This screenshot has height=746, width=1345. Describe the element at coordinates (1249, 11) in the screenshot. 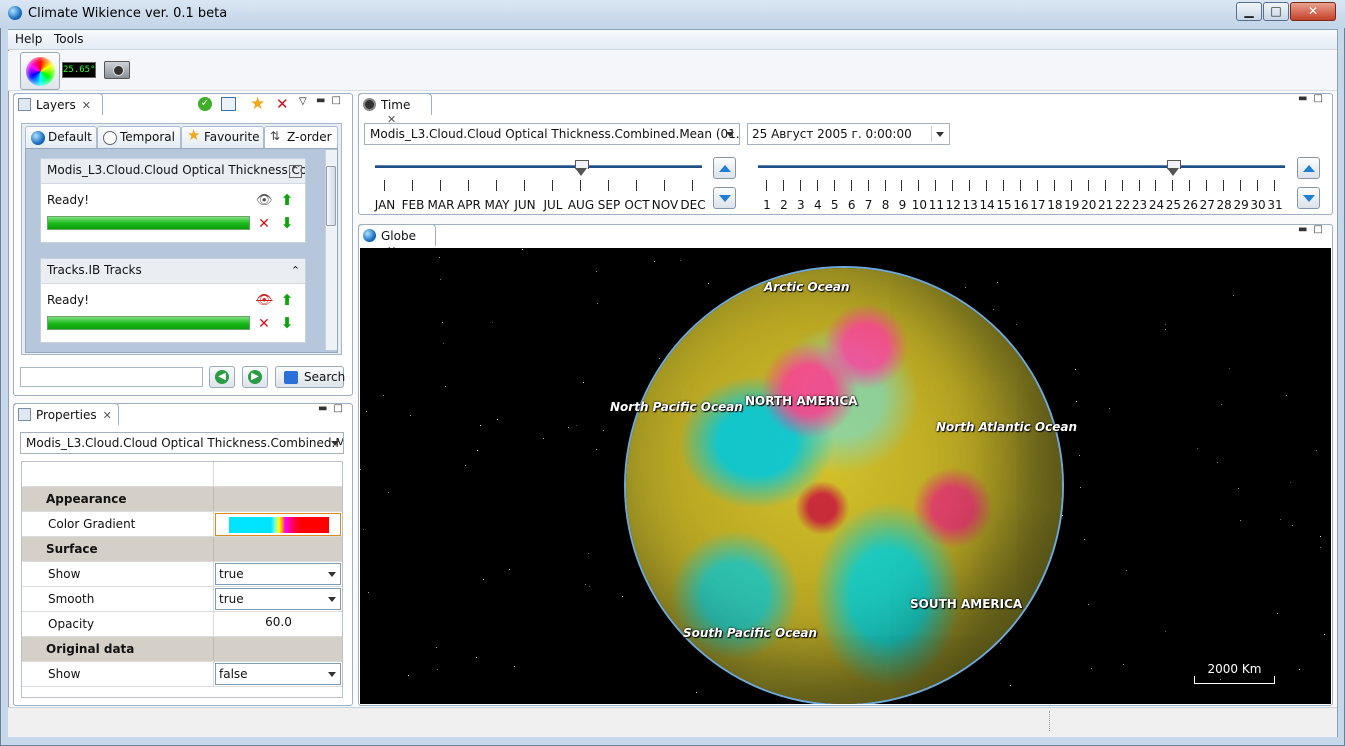

I see `minimize-button: ▁` at that location.